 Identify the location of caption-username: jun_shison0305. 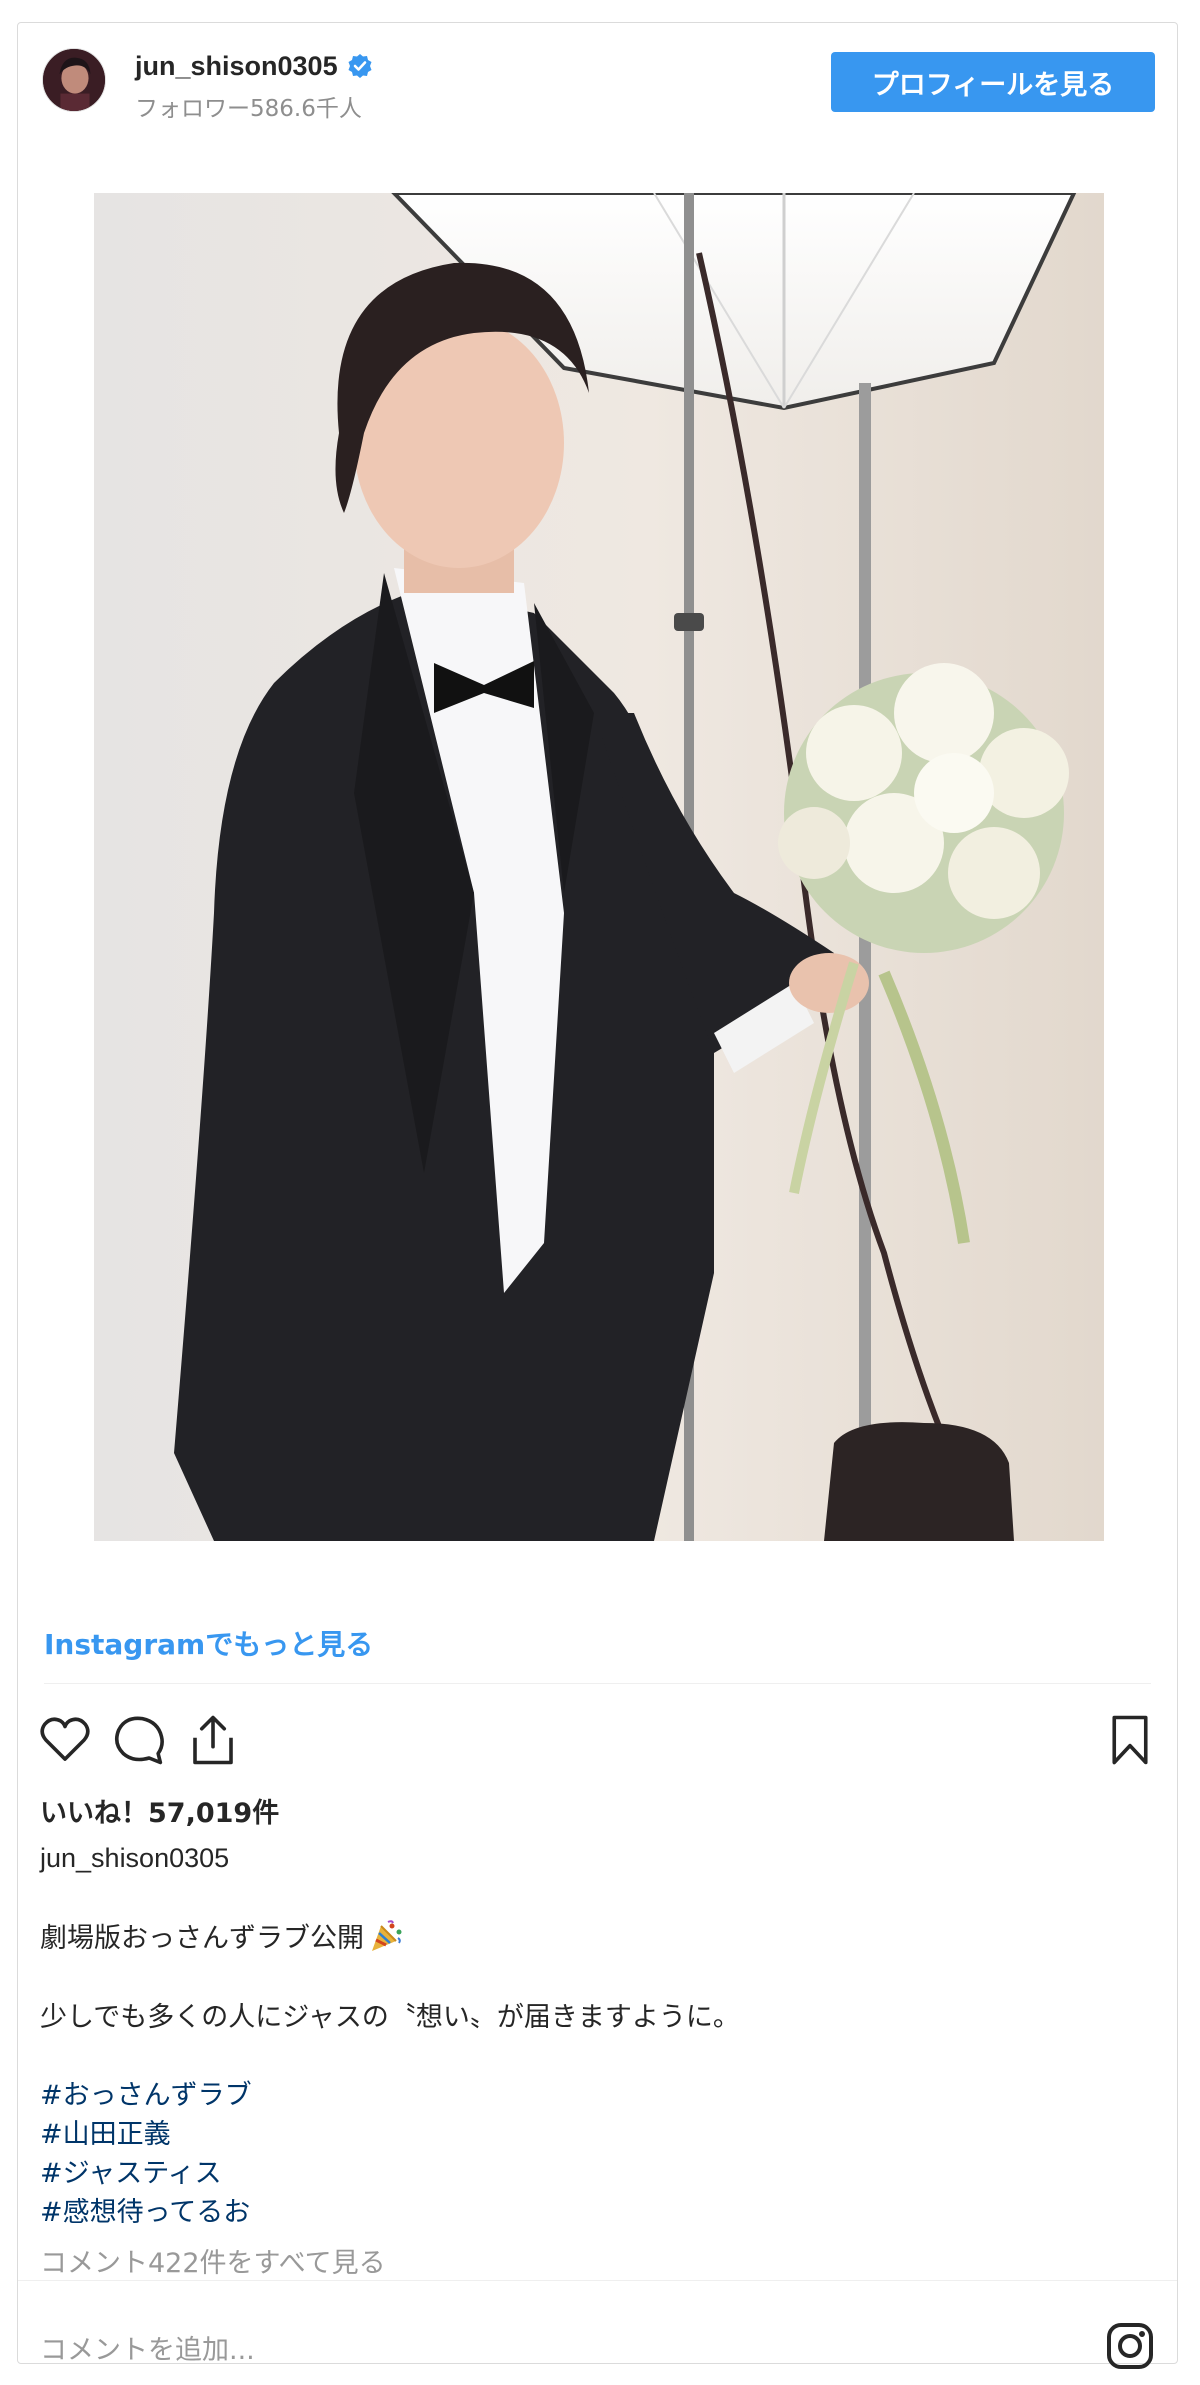
(134, 1858).